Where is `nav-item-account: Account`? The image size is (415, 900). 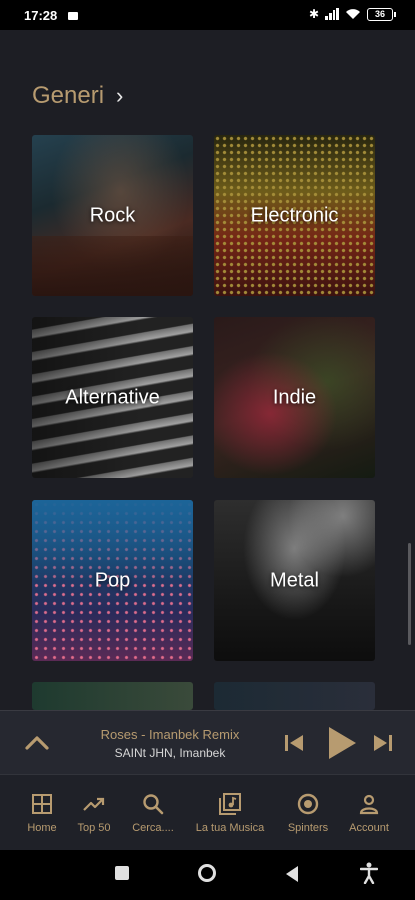 nav-item-account: Account is located at coordinates (369, 813).